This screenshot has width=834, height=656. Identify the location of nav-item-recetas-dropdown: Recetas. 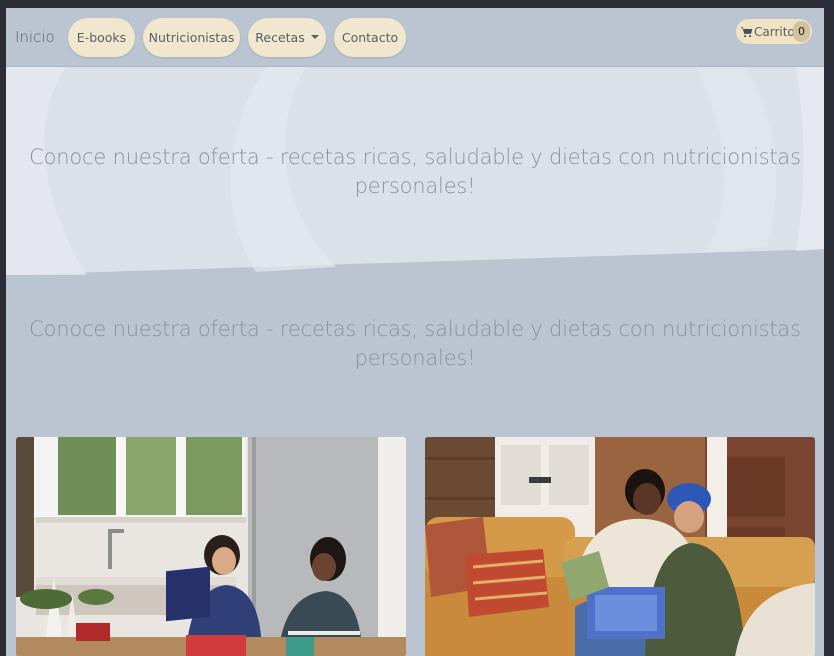
(287, 37).